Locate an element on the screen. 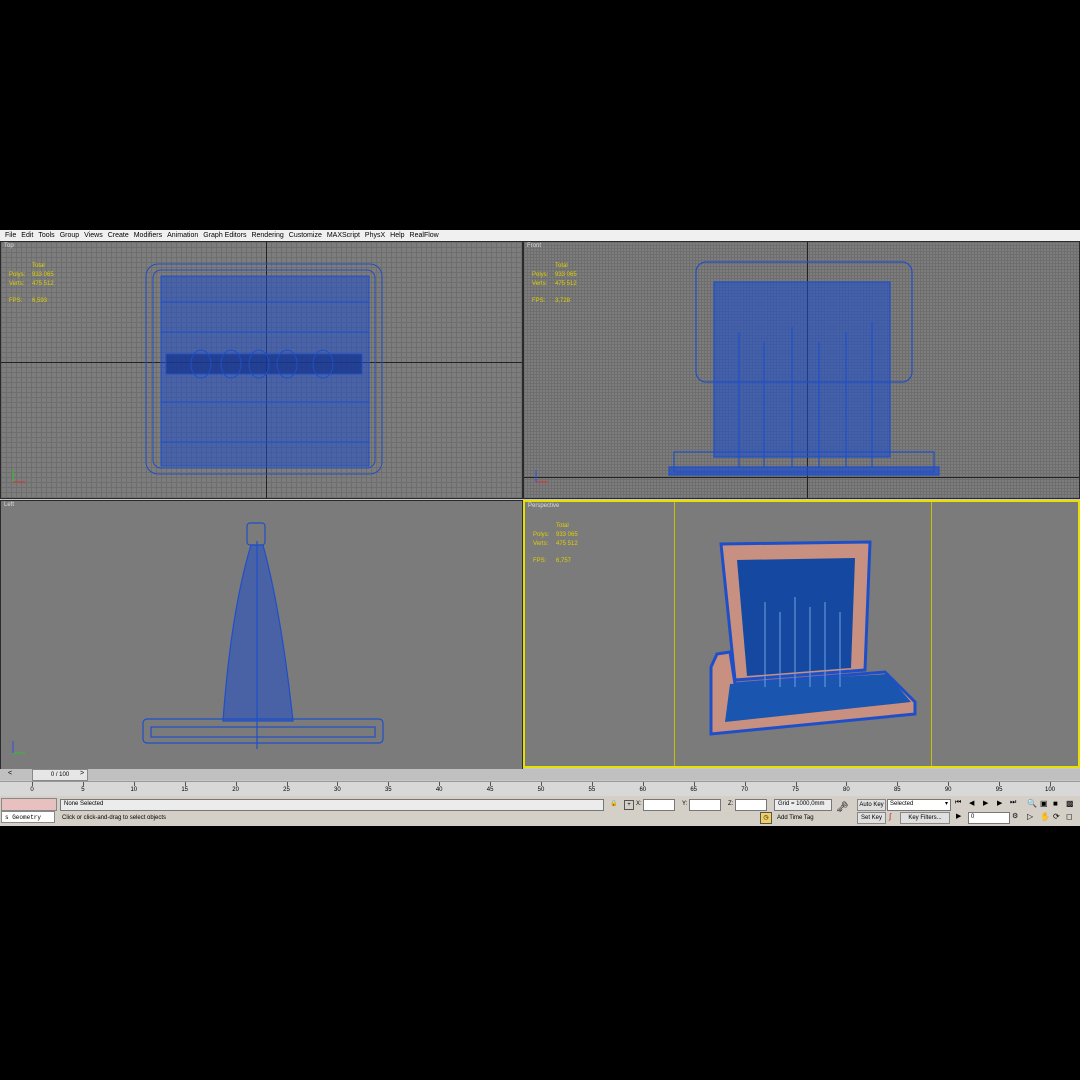 The image size is (1080, 1080). menu-item-animation: Animation is located at coordinates (182, 235).